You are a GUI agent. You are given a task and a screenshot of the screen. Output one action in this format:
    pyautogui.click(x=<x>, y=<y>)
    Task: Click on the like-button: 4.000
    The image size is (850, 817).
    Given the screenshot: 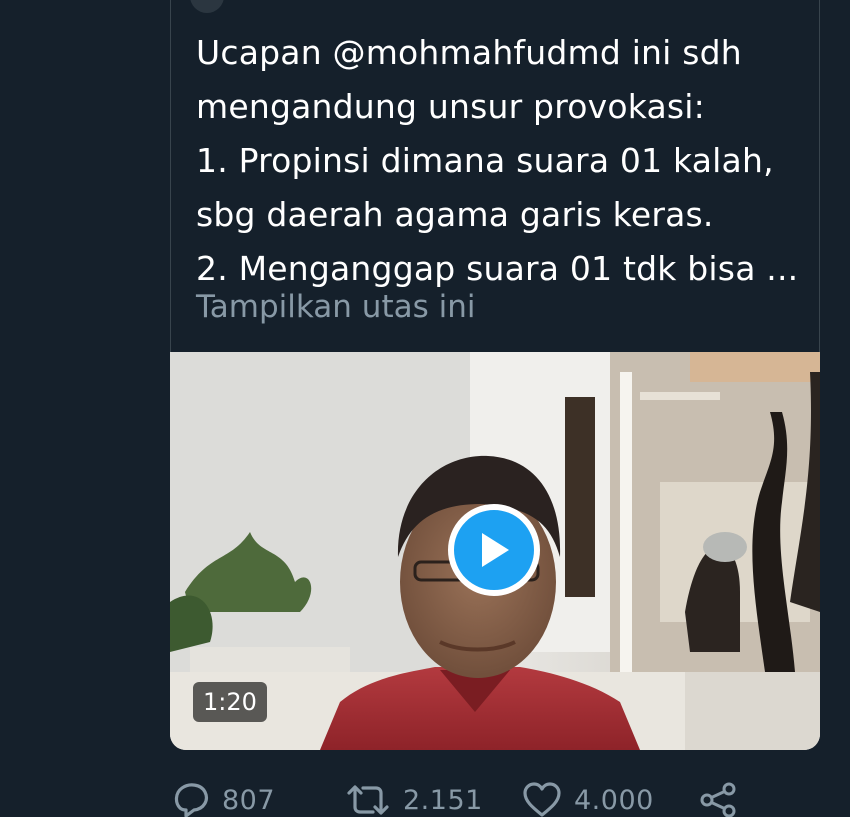 What is the action you would take?
    pyautogui.click(x=588, y=797)
    